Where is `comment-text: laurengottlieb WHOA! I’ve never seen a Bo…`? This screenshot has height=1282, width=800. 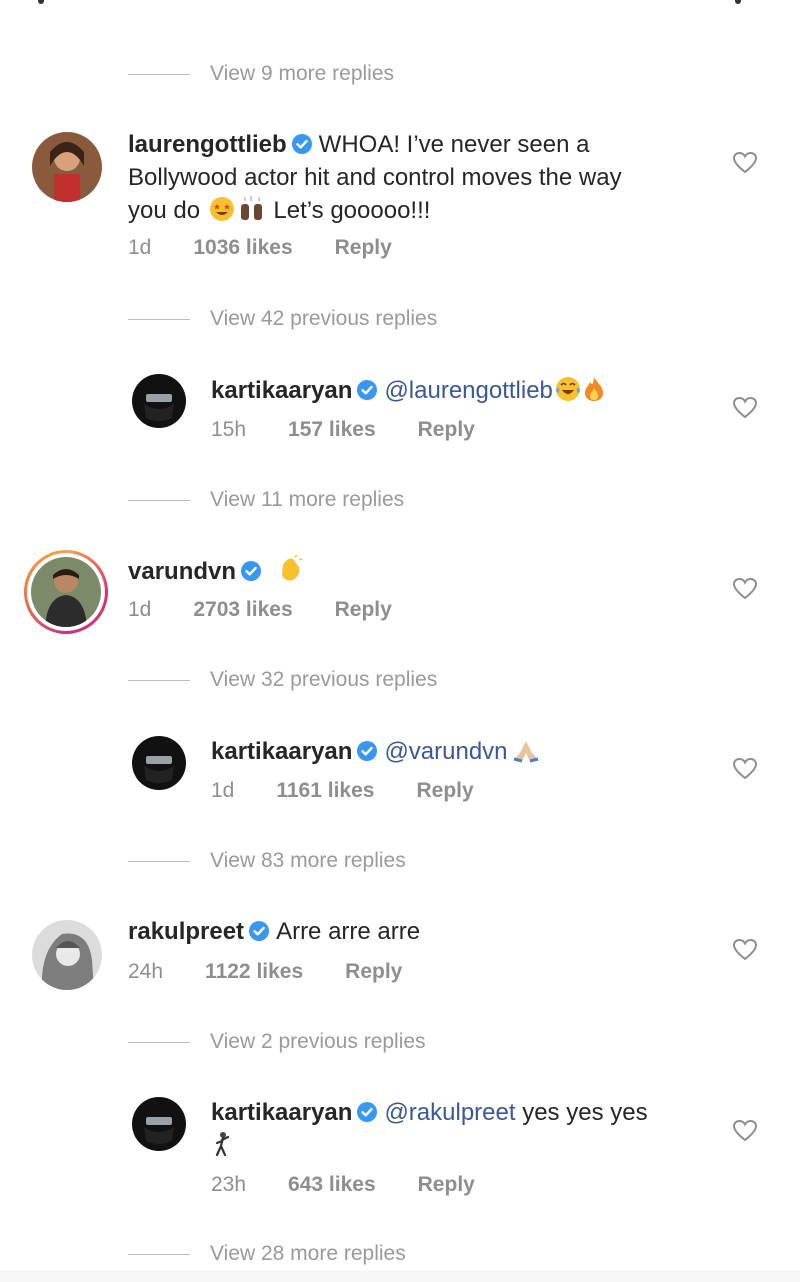
comment-text: laurengottlieb WHOA! I’ve never seen a Bo… is located at coordinates (375, 177).